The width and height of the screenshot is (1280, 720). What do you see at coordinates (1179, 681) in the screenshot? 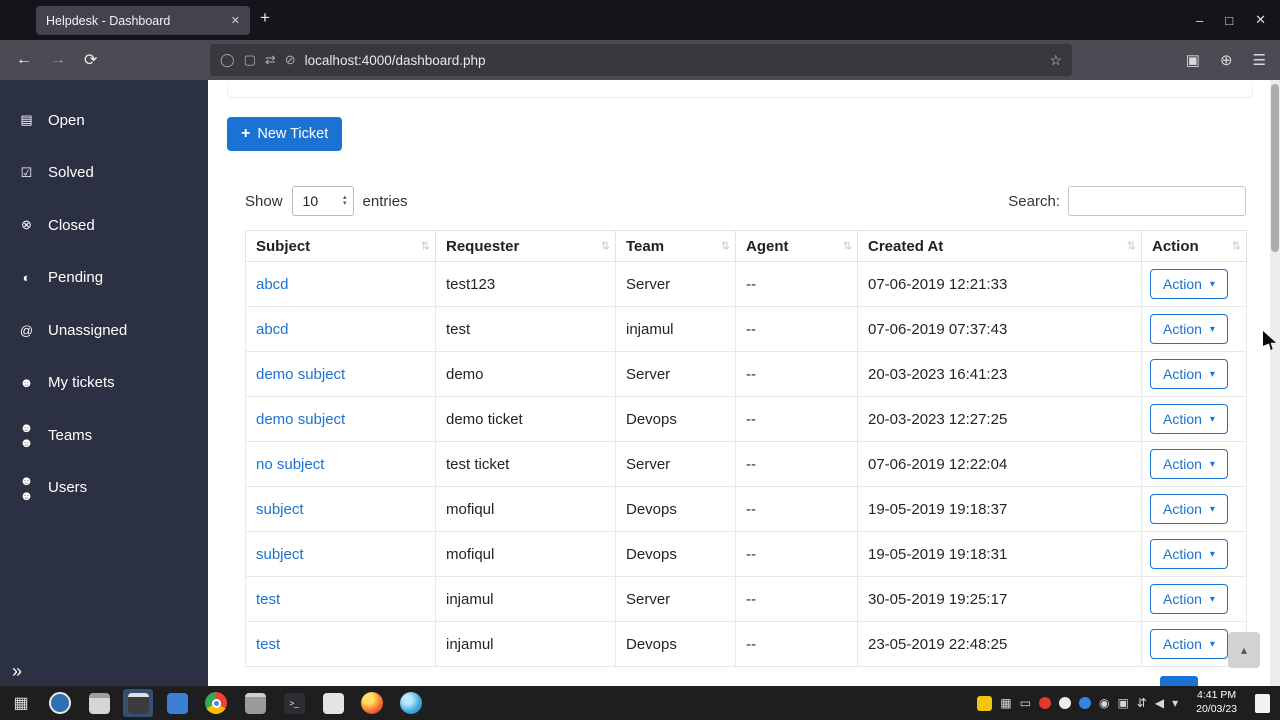
I see `pagination-button-partial` at bounding box center [1179, 681].